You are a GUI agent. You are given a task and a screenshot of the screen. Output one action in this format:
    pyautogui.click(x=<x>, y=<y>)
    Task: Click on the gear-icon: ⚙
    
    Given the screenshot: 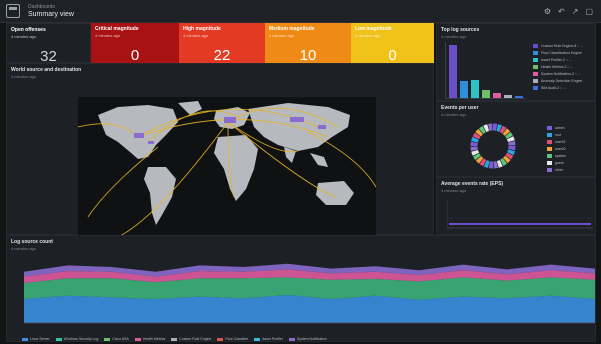 What is the action you would take?
    pyautogui.click(x=547, y=11)
    